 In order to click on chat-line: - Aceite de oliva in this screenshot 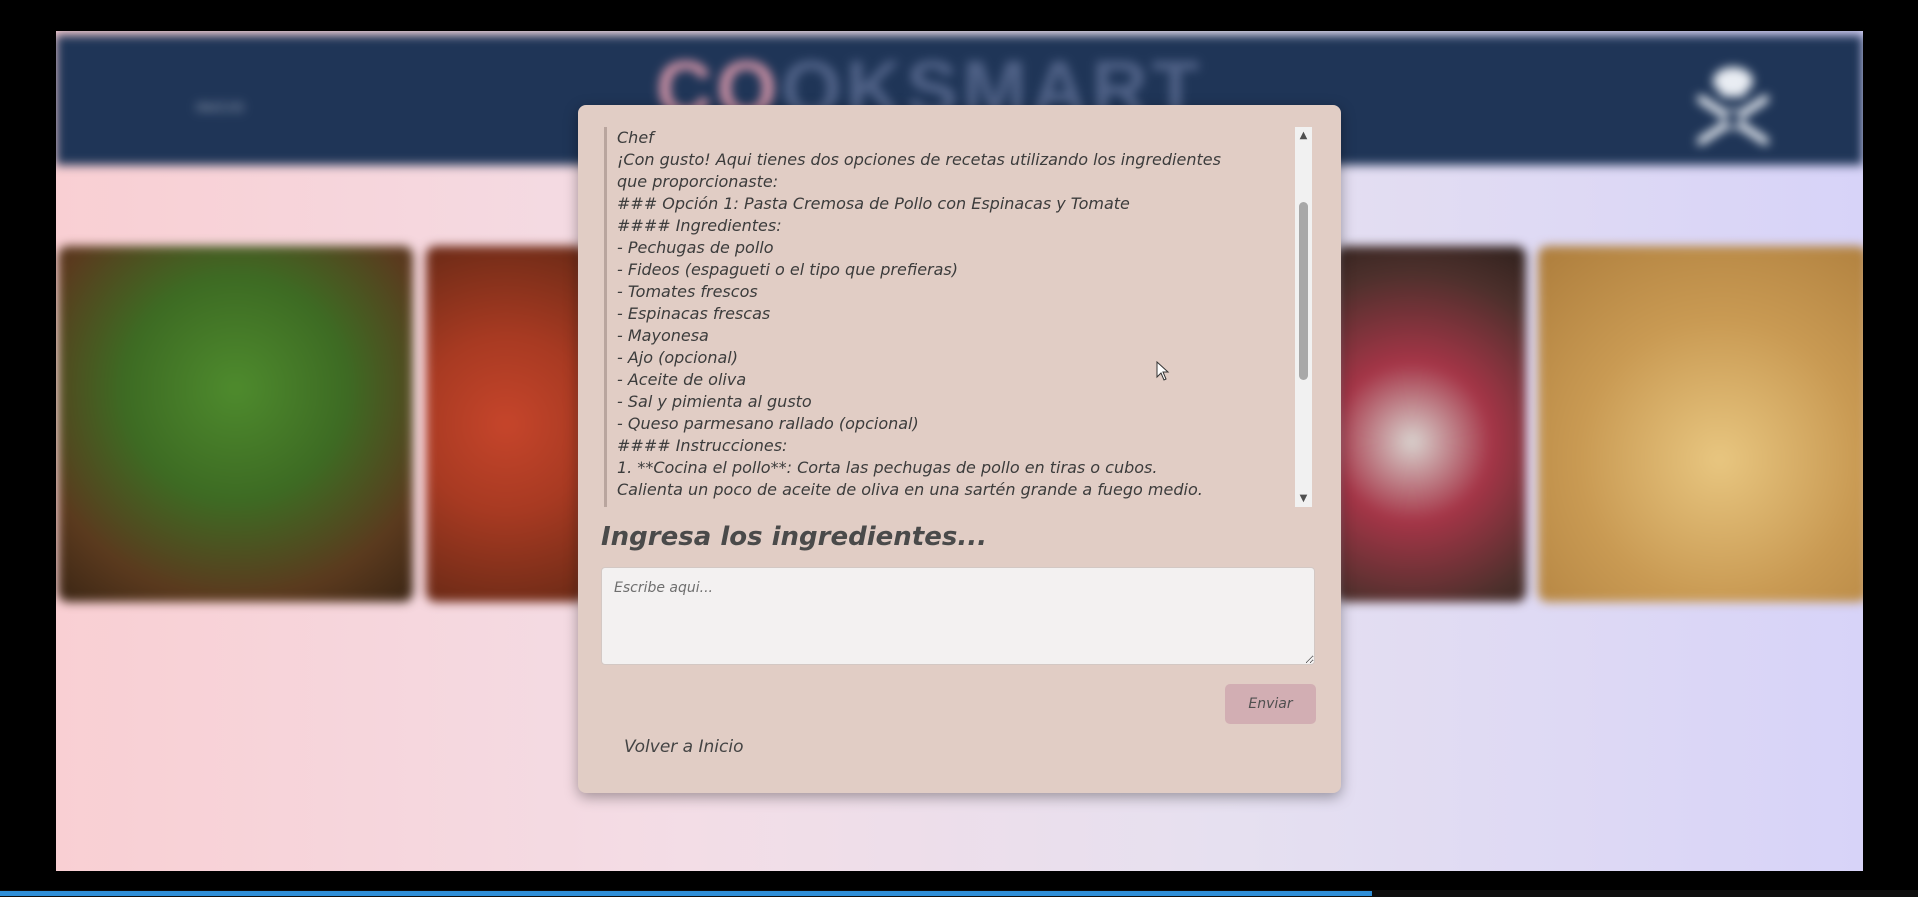, I will do `click(682, 379)`.